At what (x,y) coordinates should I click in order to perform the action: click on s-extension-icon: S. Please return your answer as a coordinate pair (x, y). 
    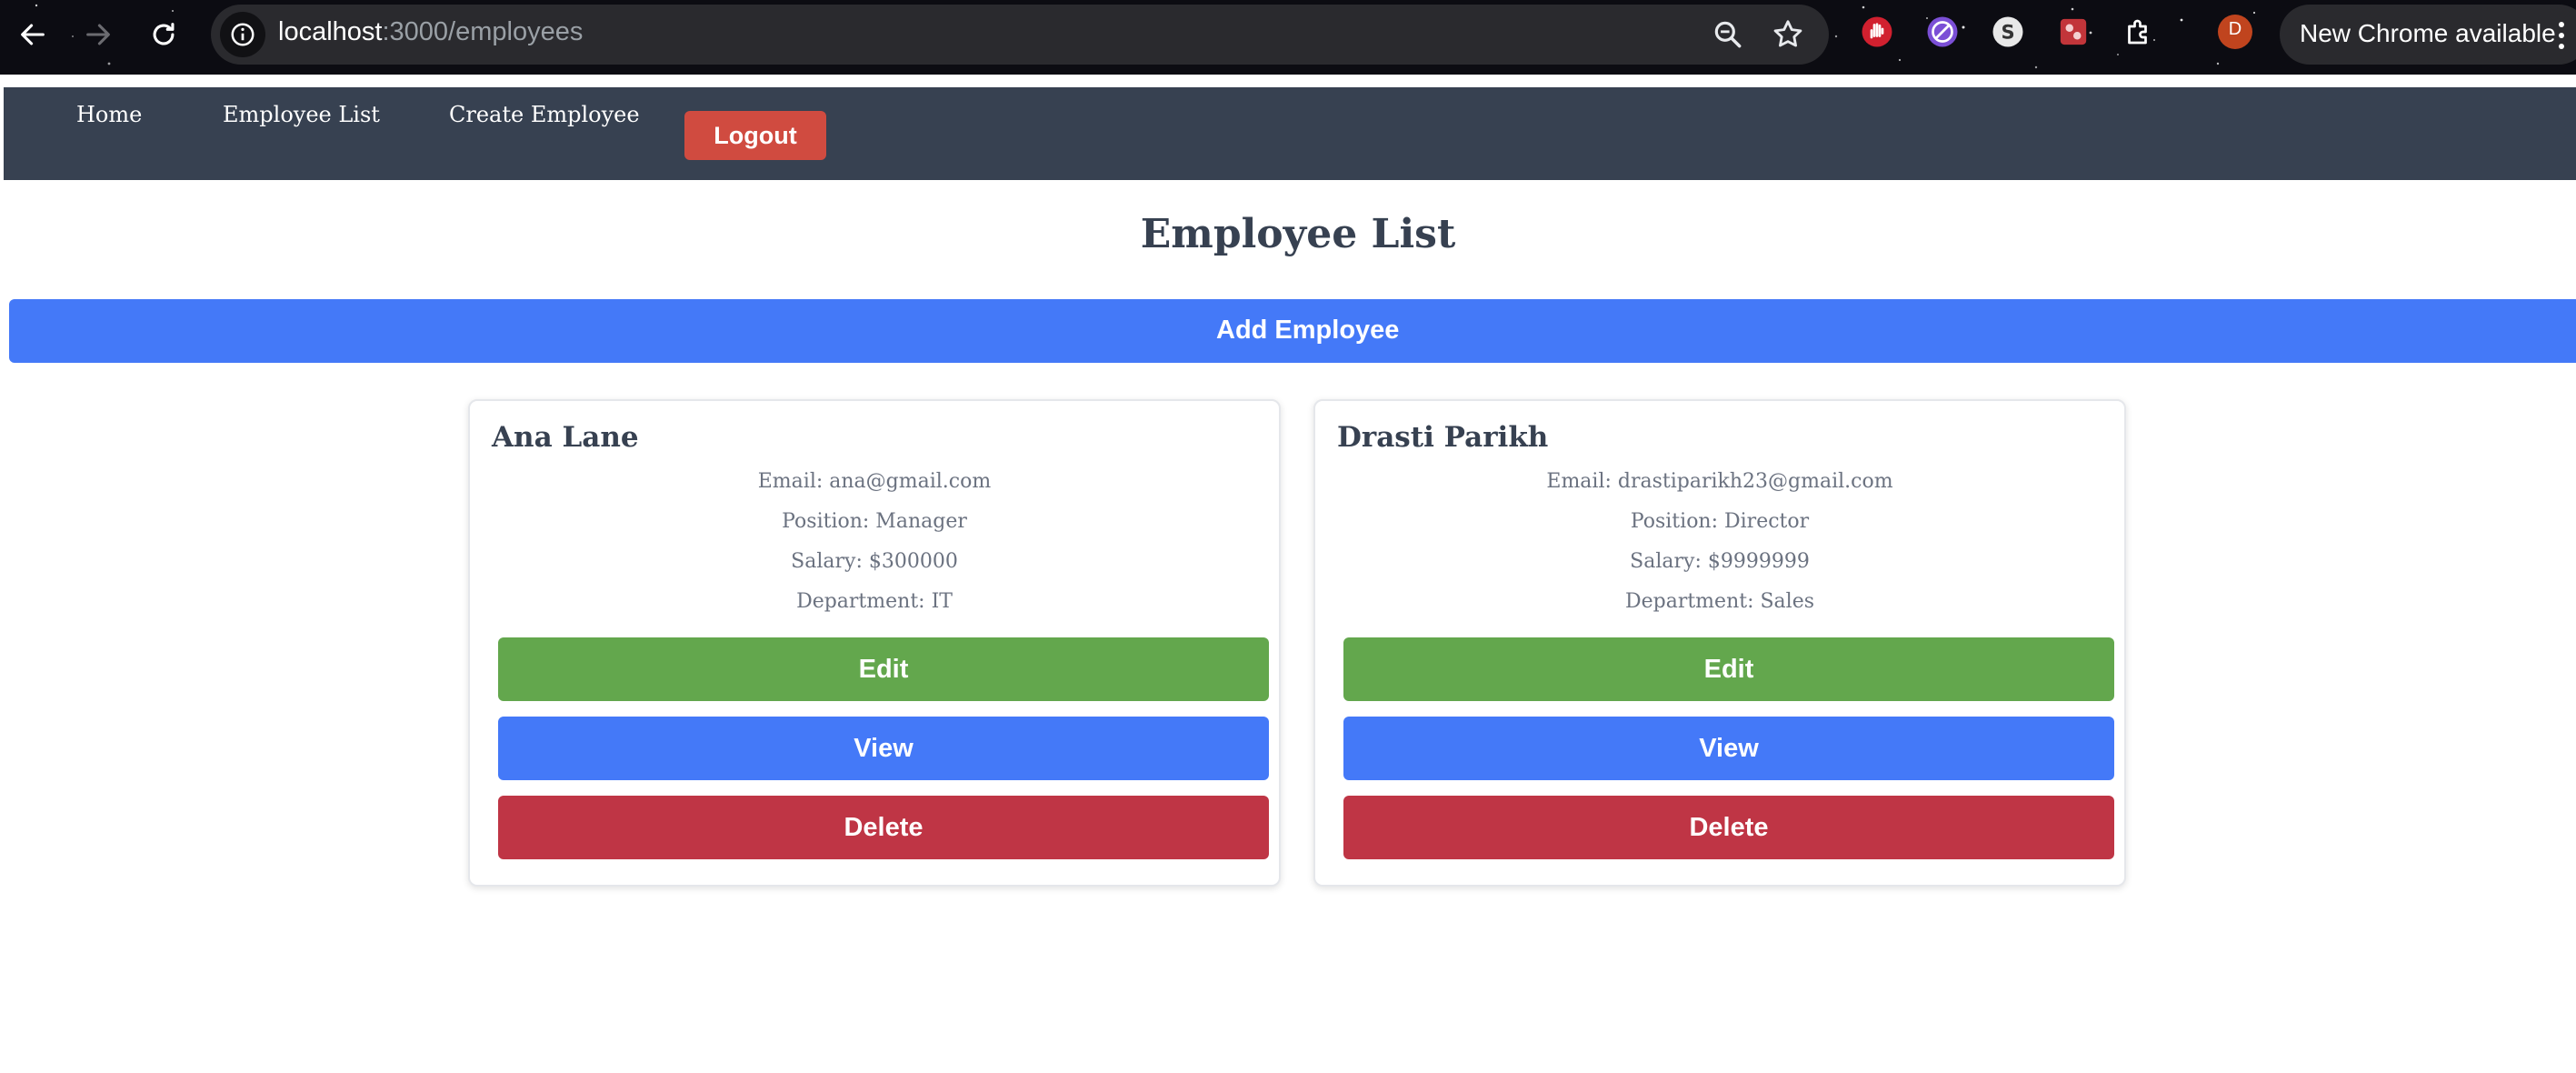
    Looking at the image, I should click on (2008, 32).